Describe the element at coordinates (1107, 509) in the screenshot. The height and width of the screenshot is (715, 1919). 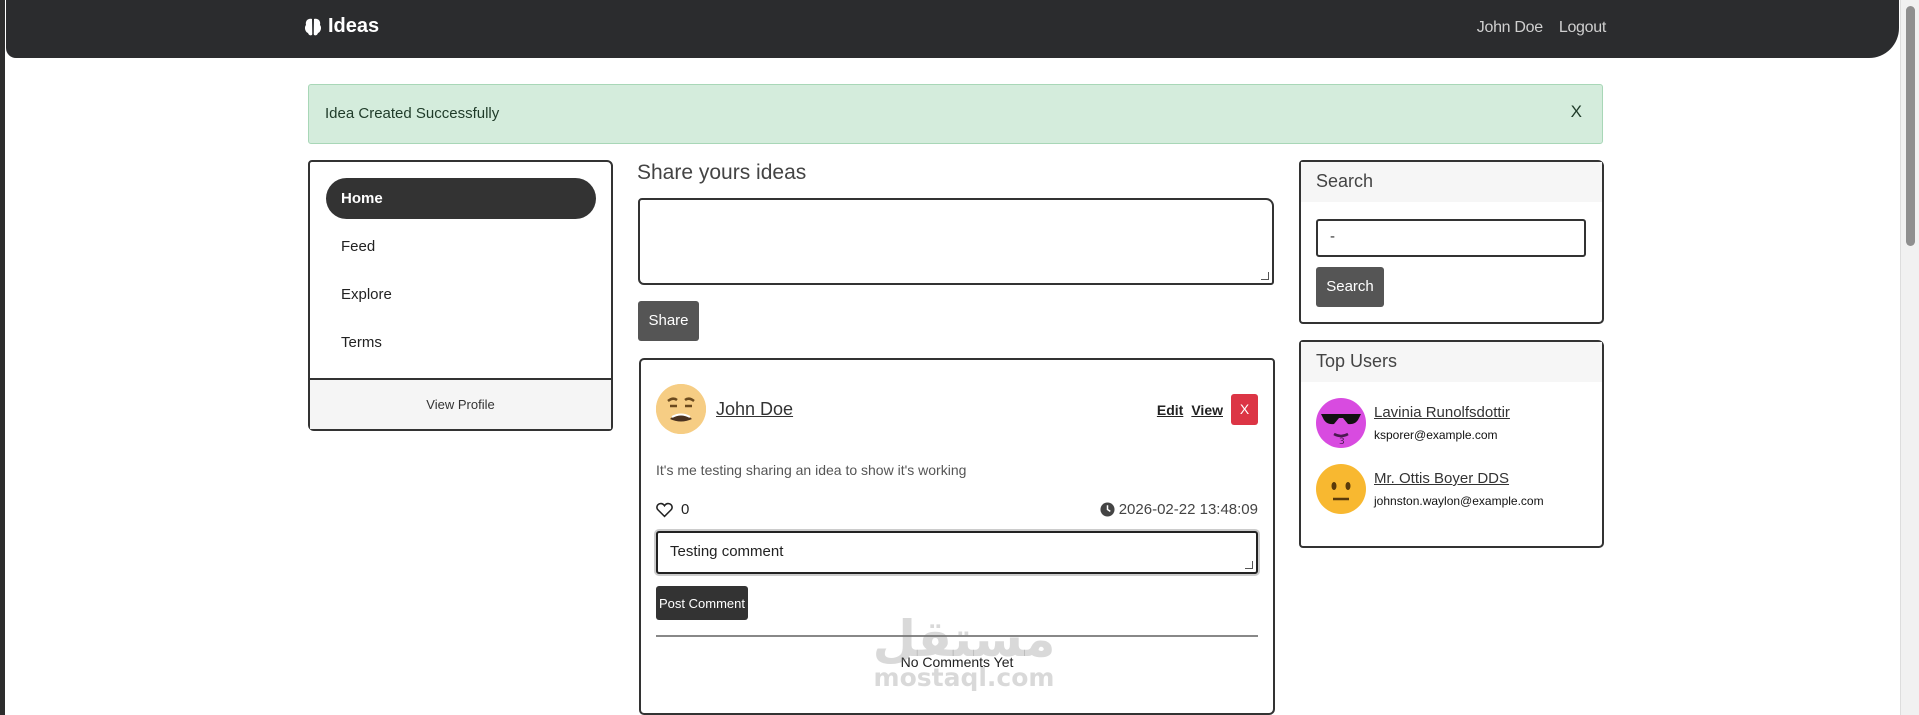
I see `clock-icon` at that location.